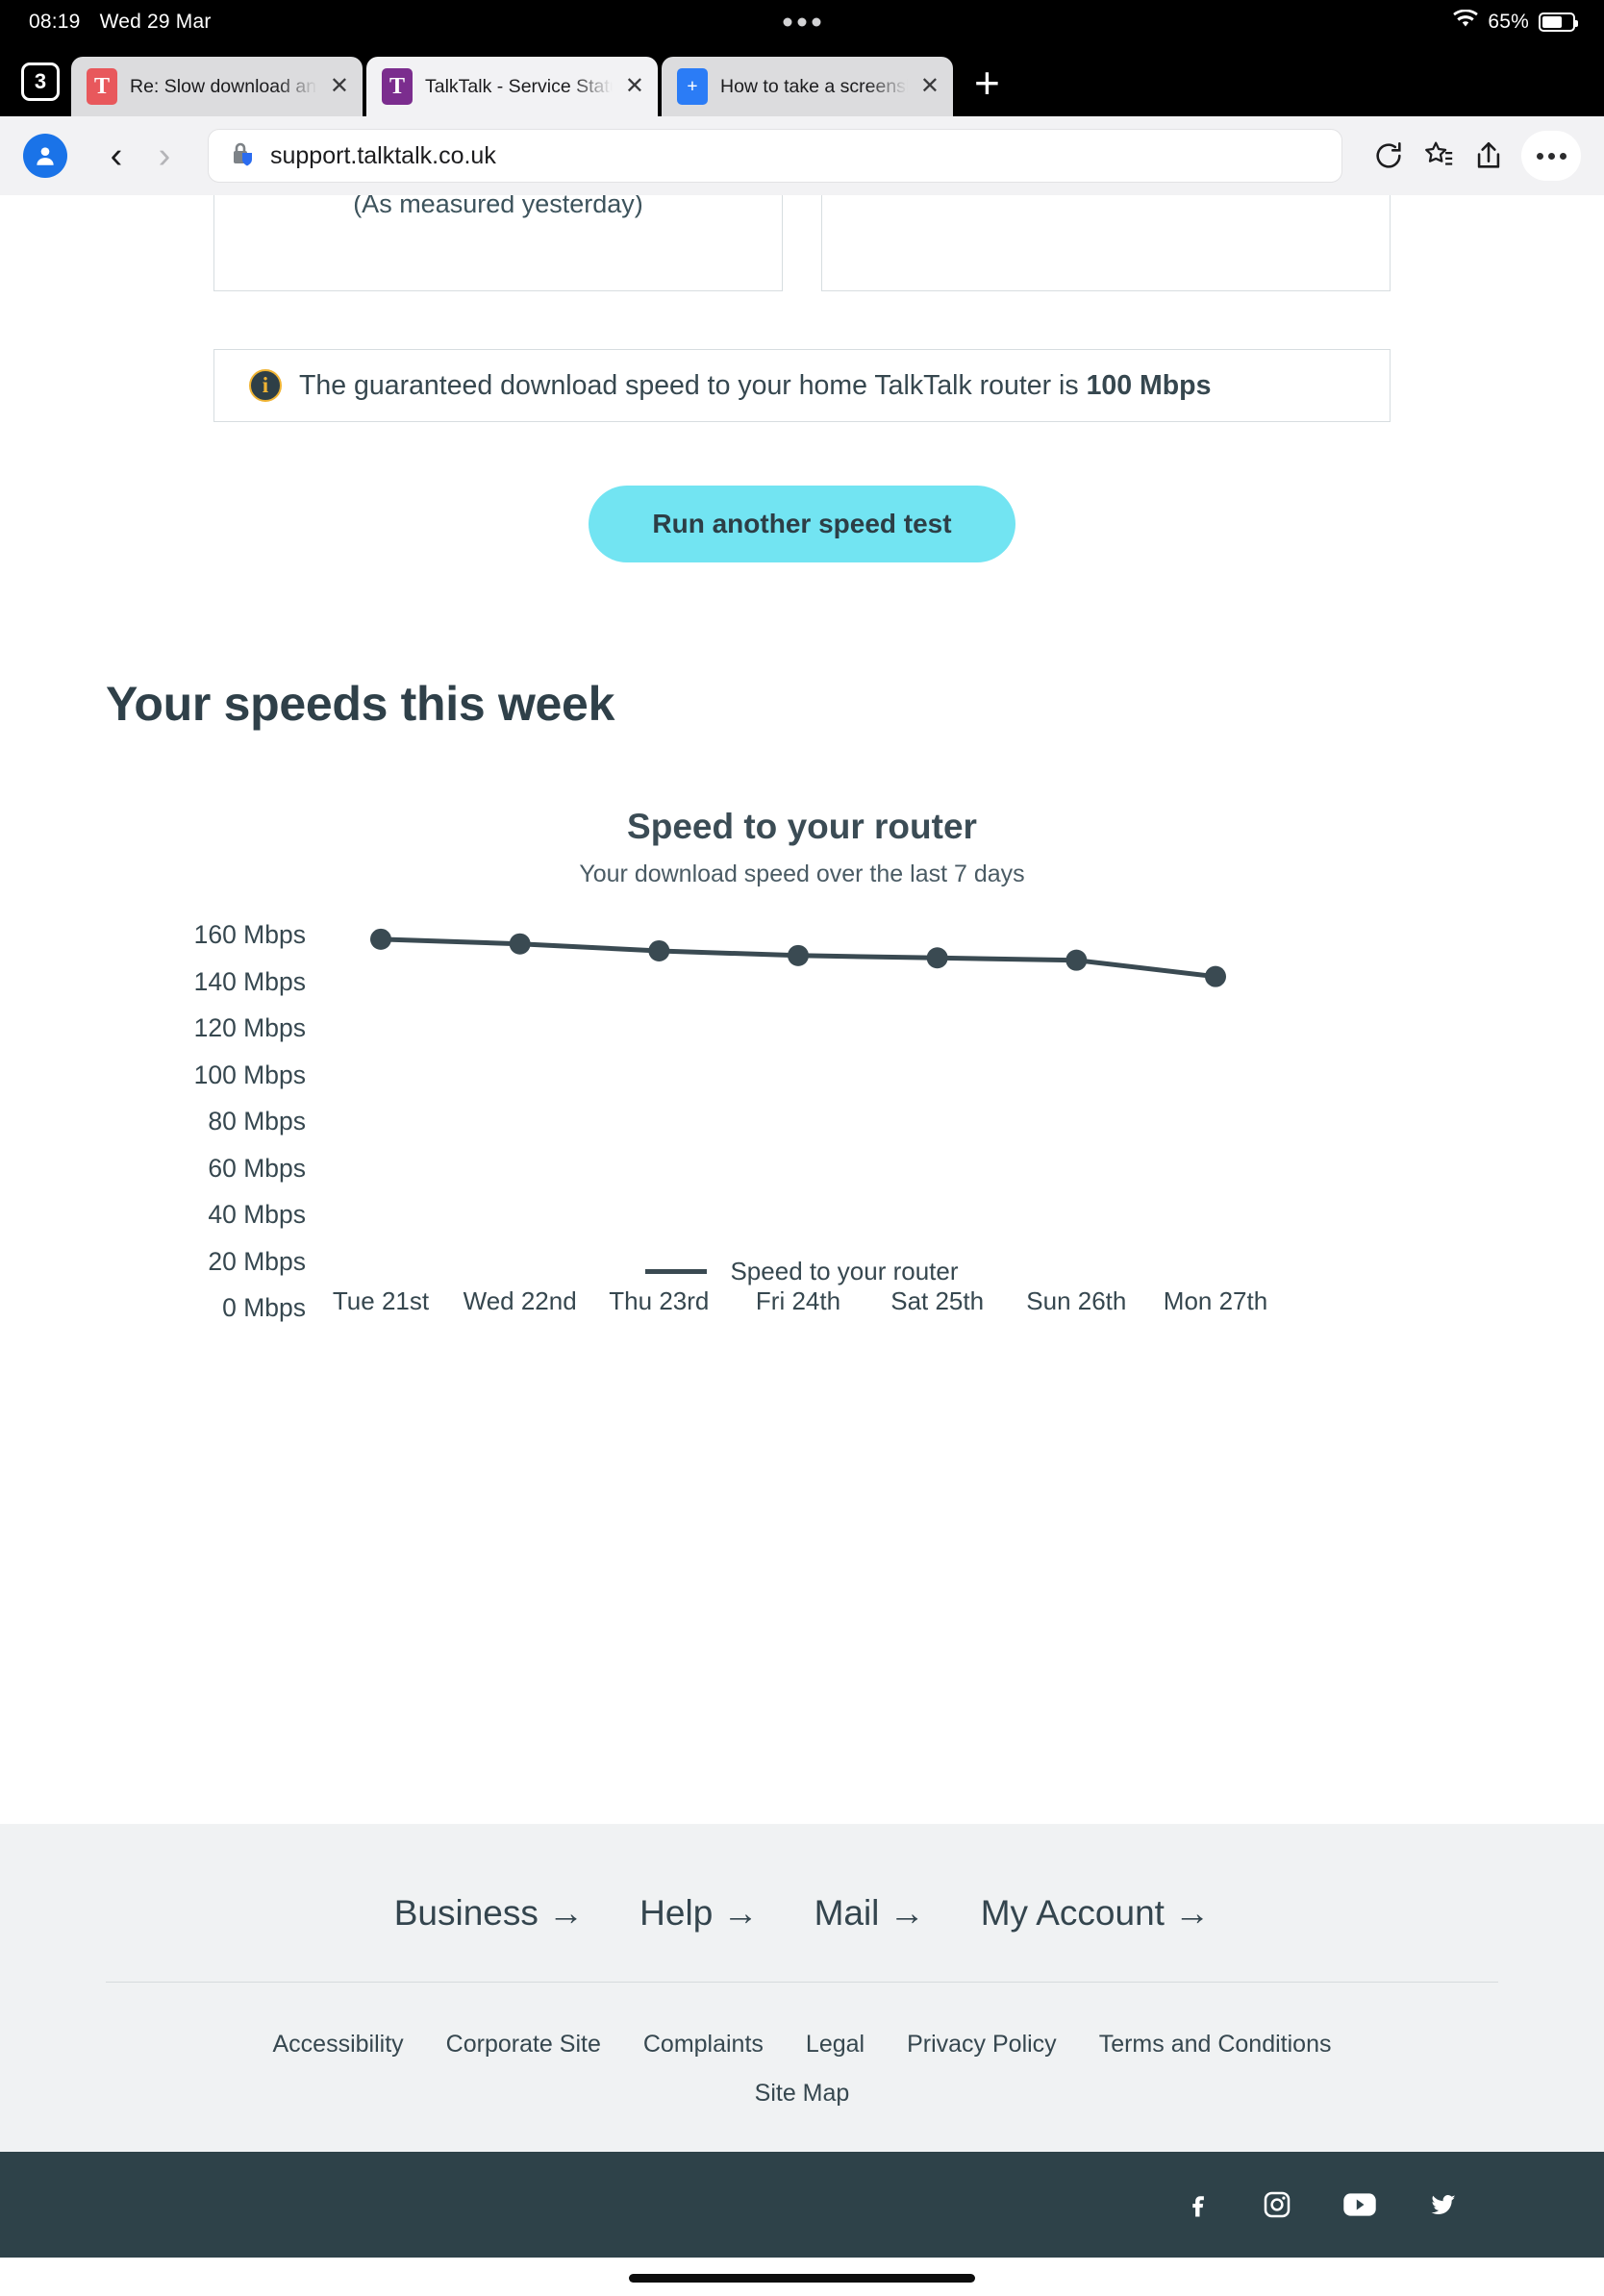  What do you see at coordinates (498, 206) in the screenshot?
I see `speed-card-note: (As measured yesterday)` at bounding box center [498, 206].